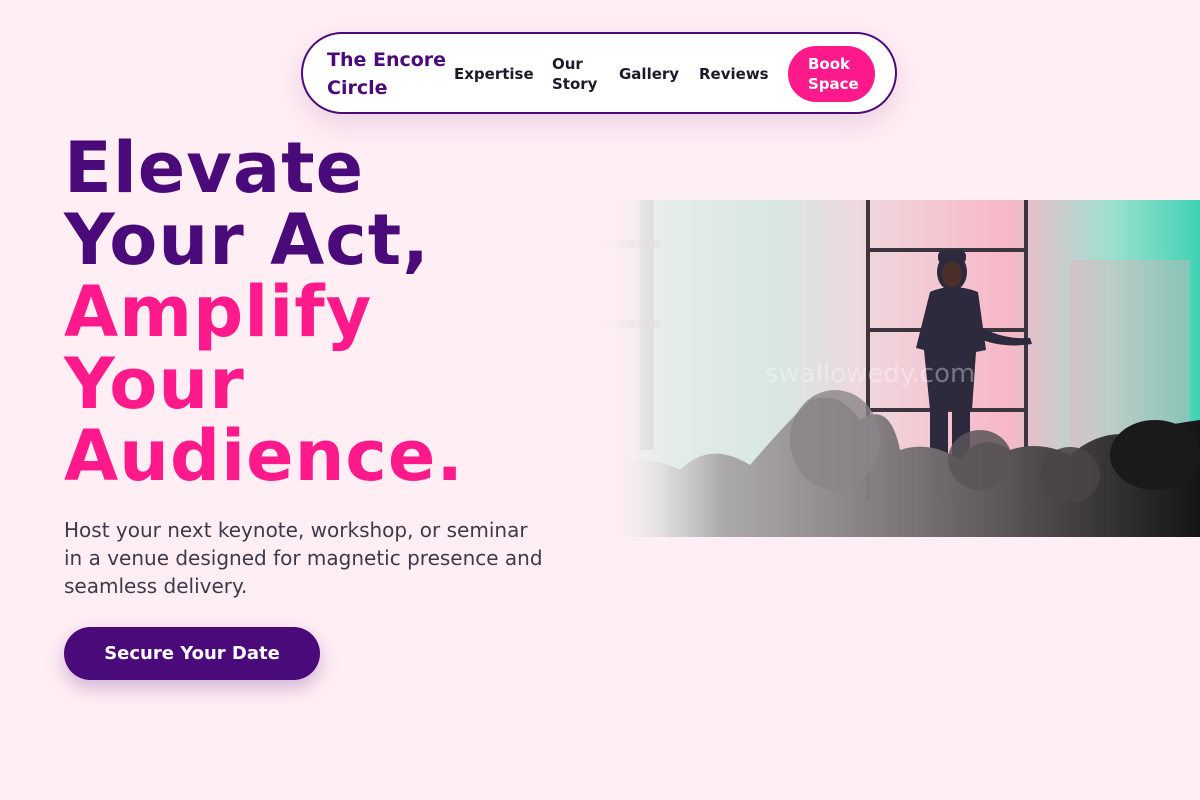  Describe the element at coordinates (247, 240) in the screenshot. I see `headline-line-2: Your Act,` at that location.